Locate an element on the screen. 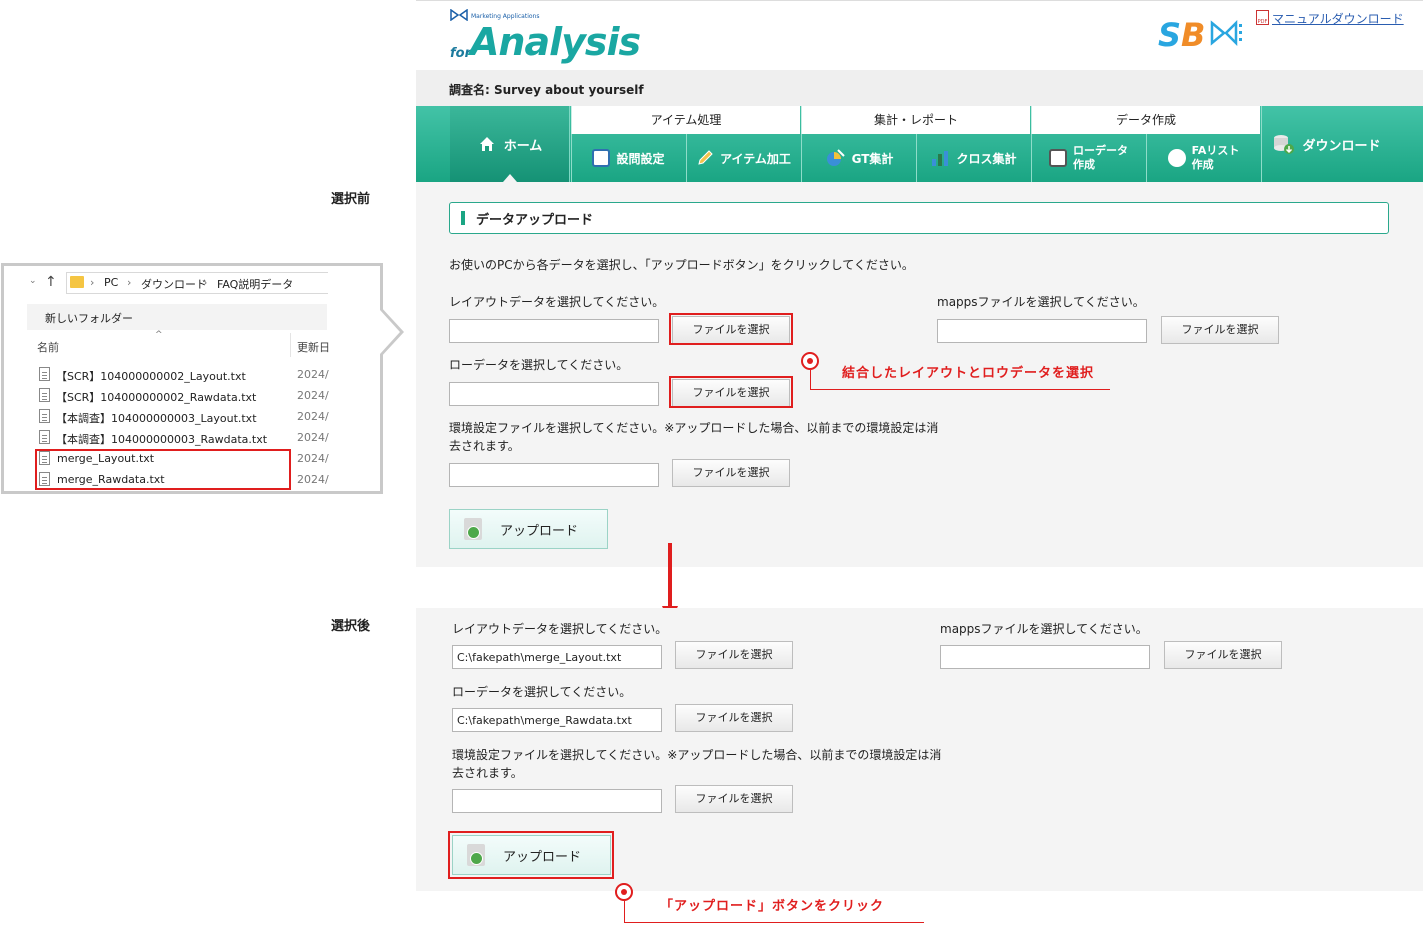  upload-section-title: データアップロード is located at coordinates (535, 220).